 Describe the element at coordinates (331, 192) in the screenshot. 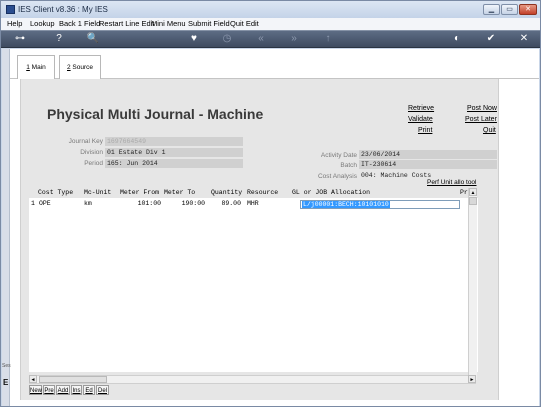

I see `col-gl-job-allocation: GL or JOB Allocation` at that location.